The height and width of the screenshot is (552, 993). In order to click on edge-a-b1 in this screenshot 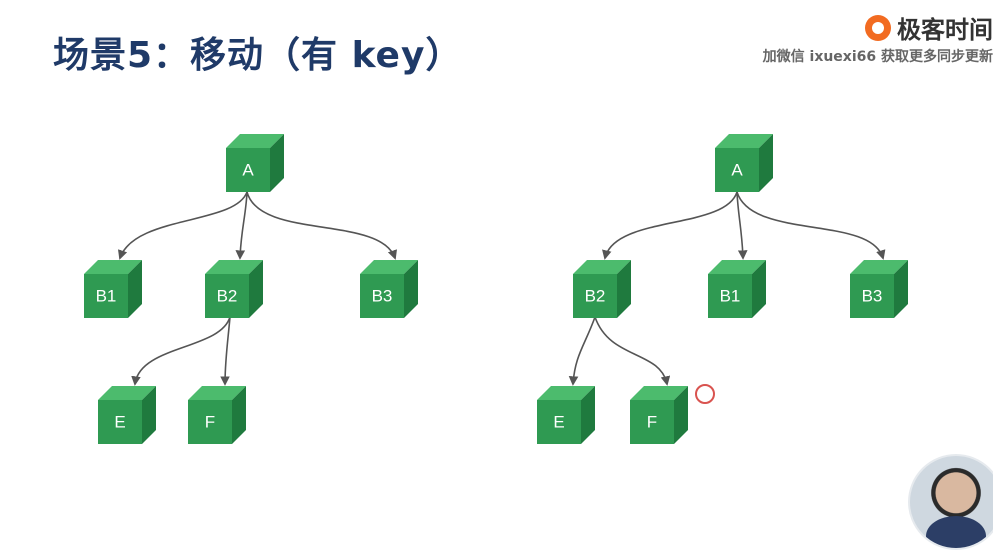, I will do `click(183, 225)`.